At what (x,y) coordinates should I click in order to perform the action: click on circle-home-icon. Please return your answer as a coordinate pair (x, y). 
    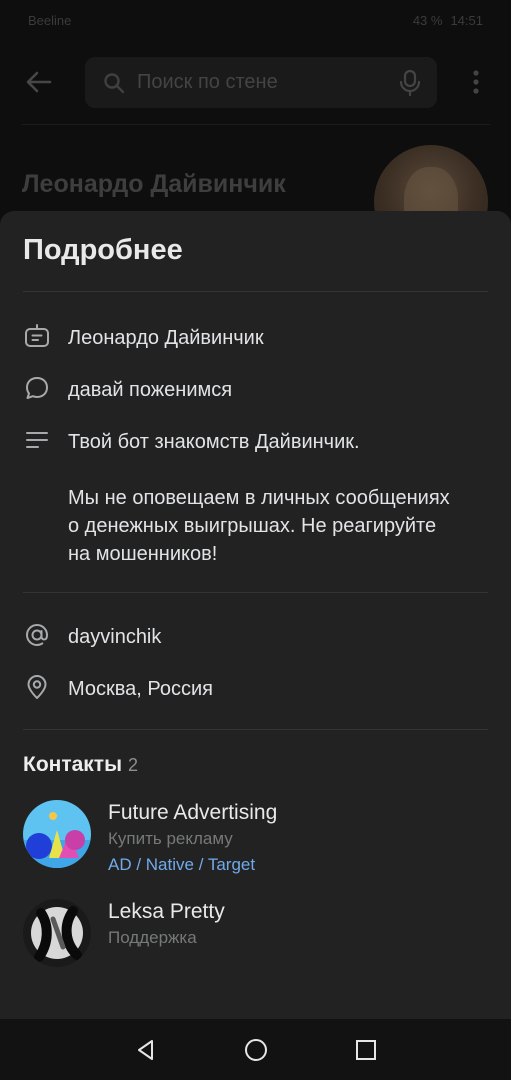
    Looking at the image, I should click on (255, 1049).